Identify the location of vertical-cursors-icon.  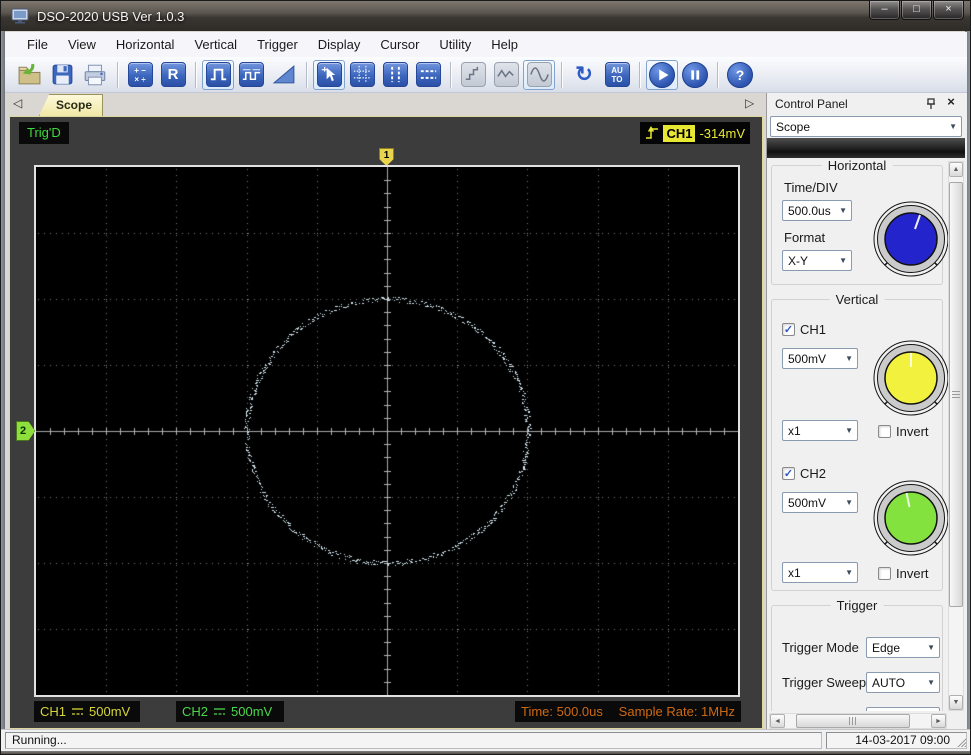
(395, 74).